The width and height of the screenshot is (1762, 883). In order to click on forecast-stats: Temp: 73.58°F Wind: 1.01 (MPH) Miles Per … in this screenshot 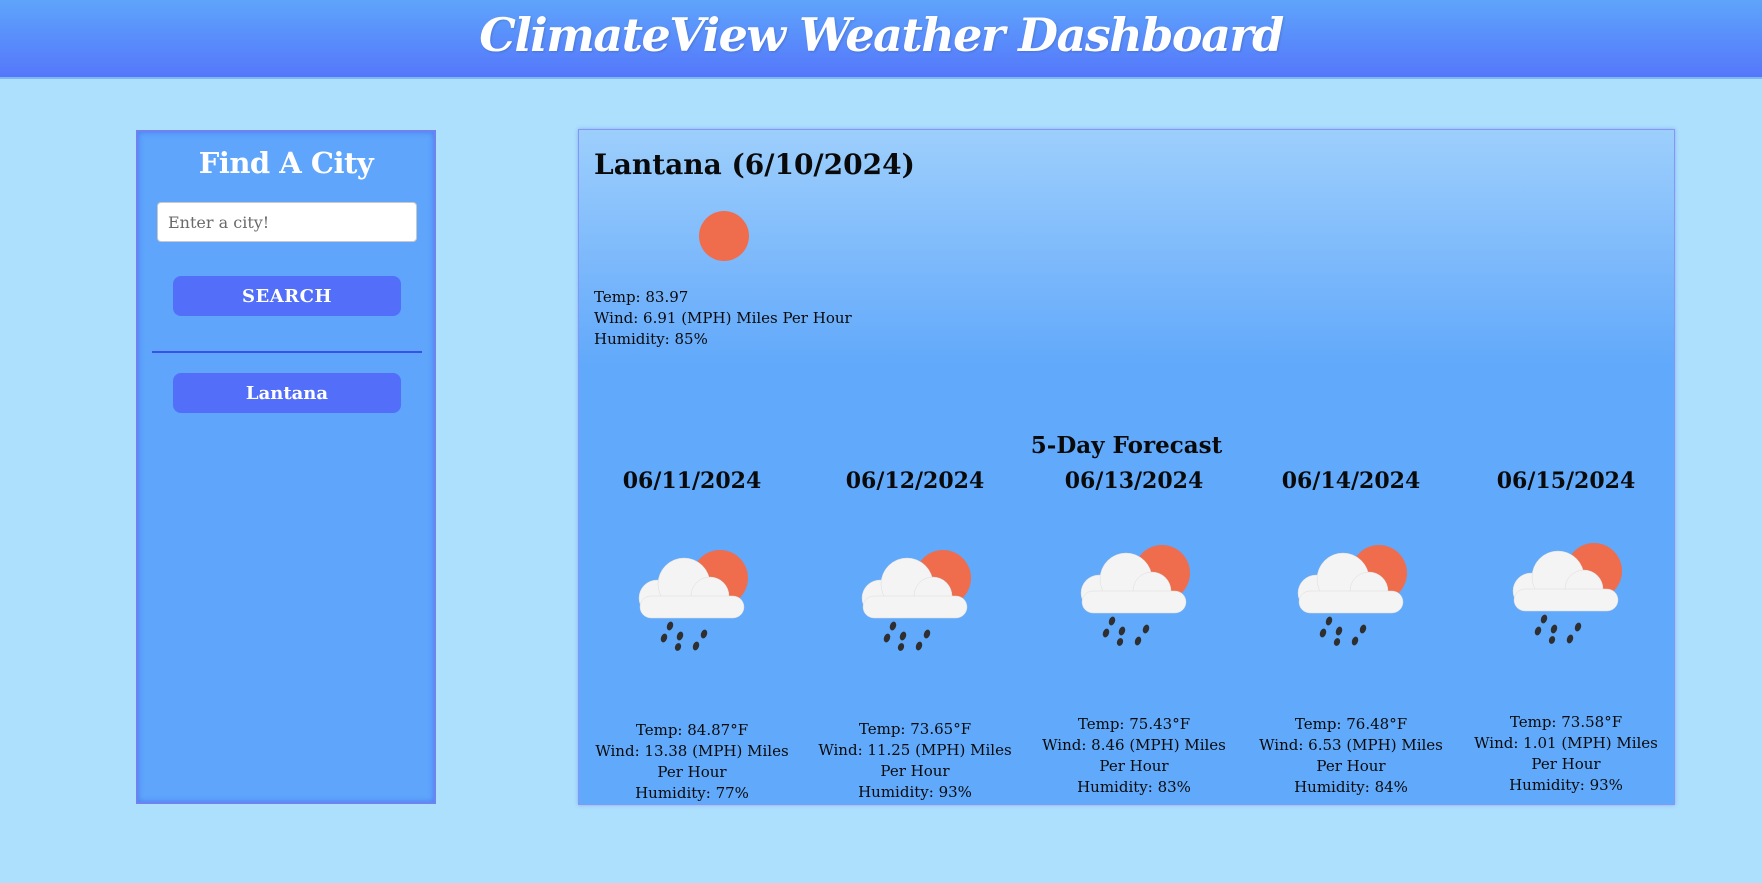, I will do `click(1566, 754)`.